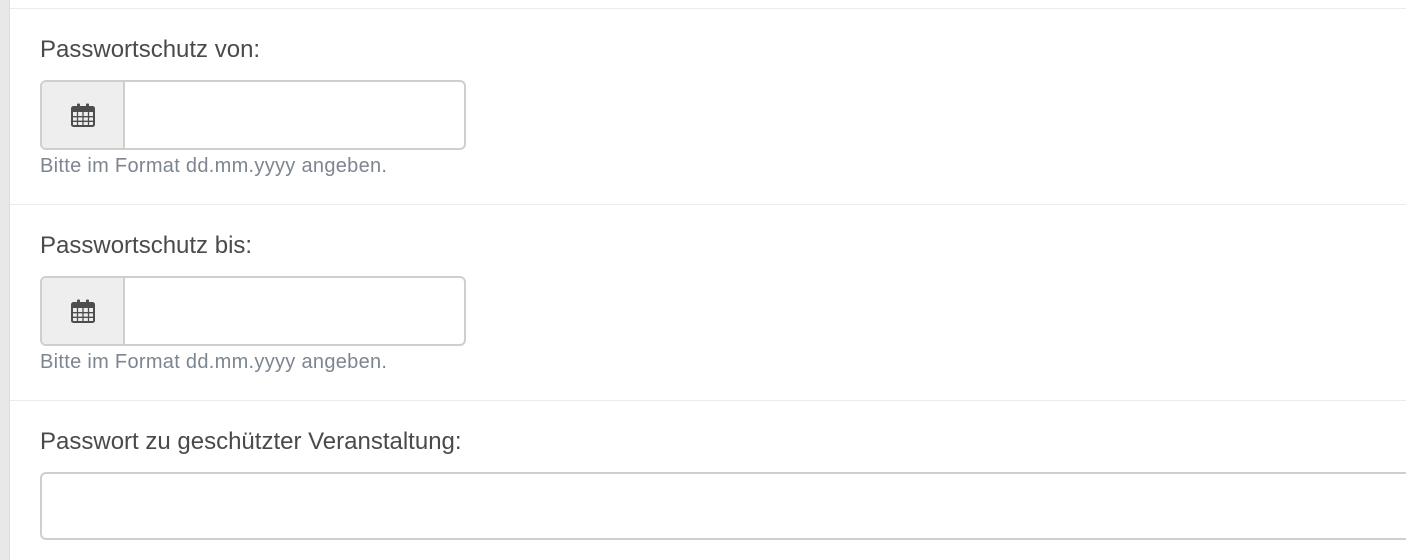 This screenshot has height=560, width=1406. I want to click on event-password-input, so click(723, 506).